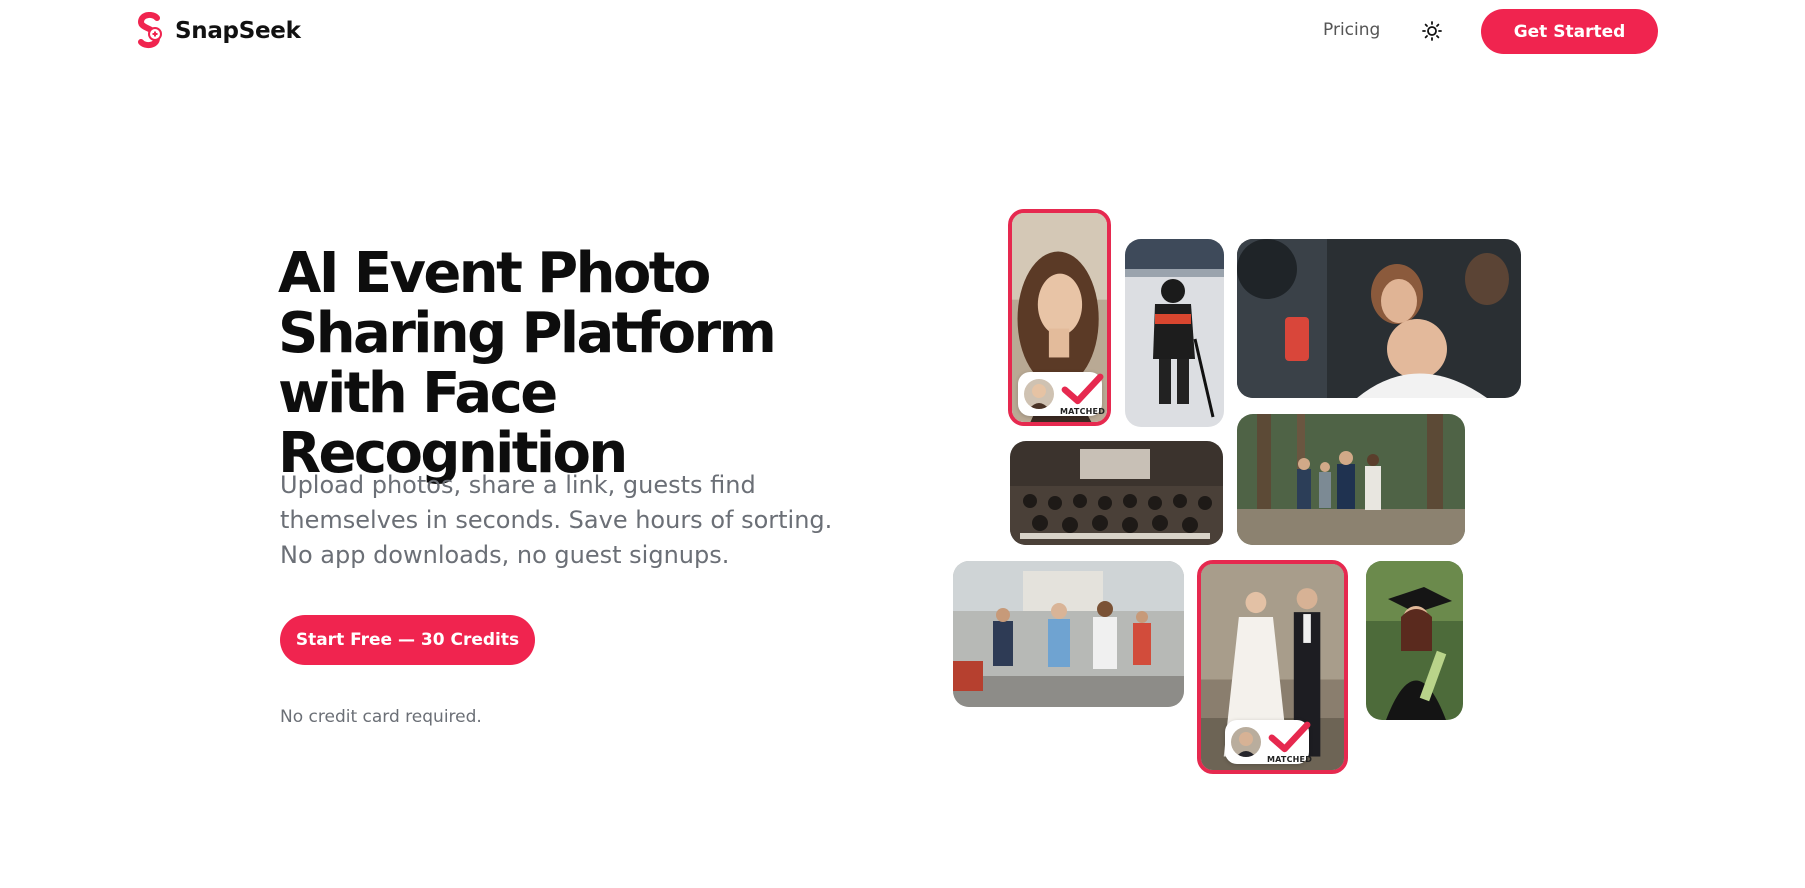  What do you see at coordinates (1379, 318) in the screenshot?
I see `photo-party-crowd` at bounding box center [1379, 318].